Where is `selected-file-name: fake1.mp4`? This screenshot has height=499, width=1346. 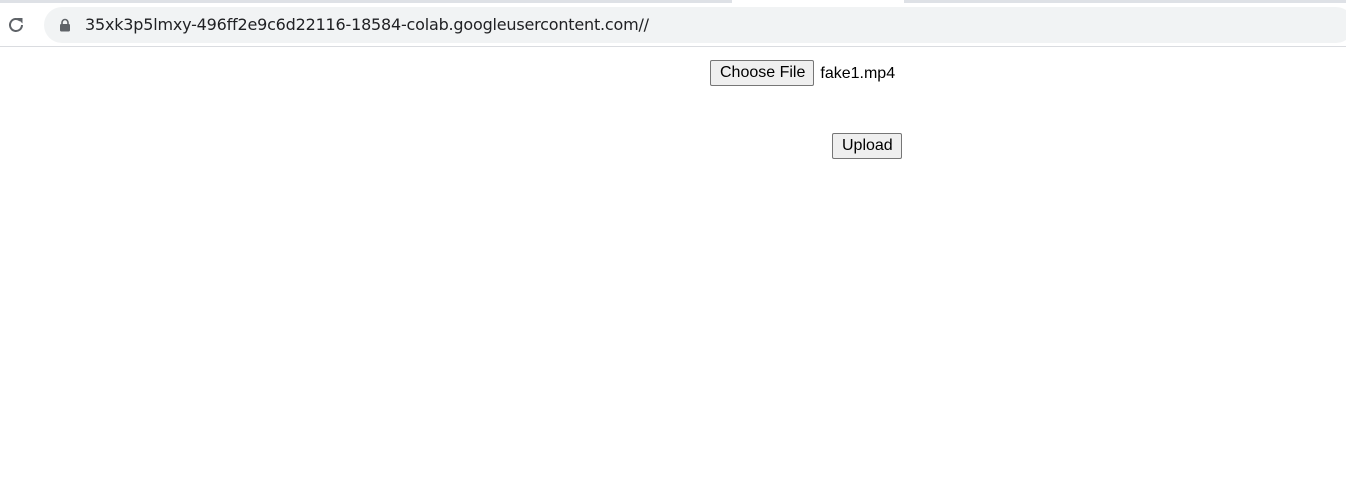 selected-file-name: fake1.mp4 is located at coordinates (858, 73).